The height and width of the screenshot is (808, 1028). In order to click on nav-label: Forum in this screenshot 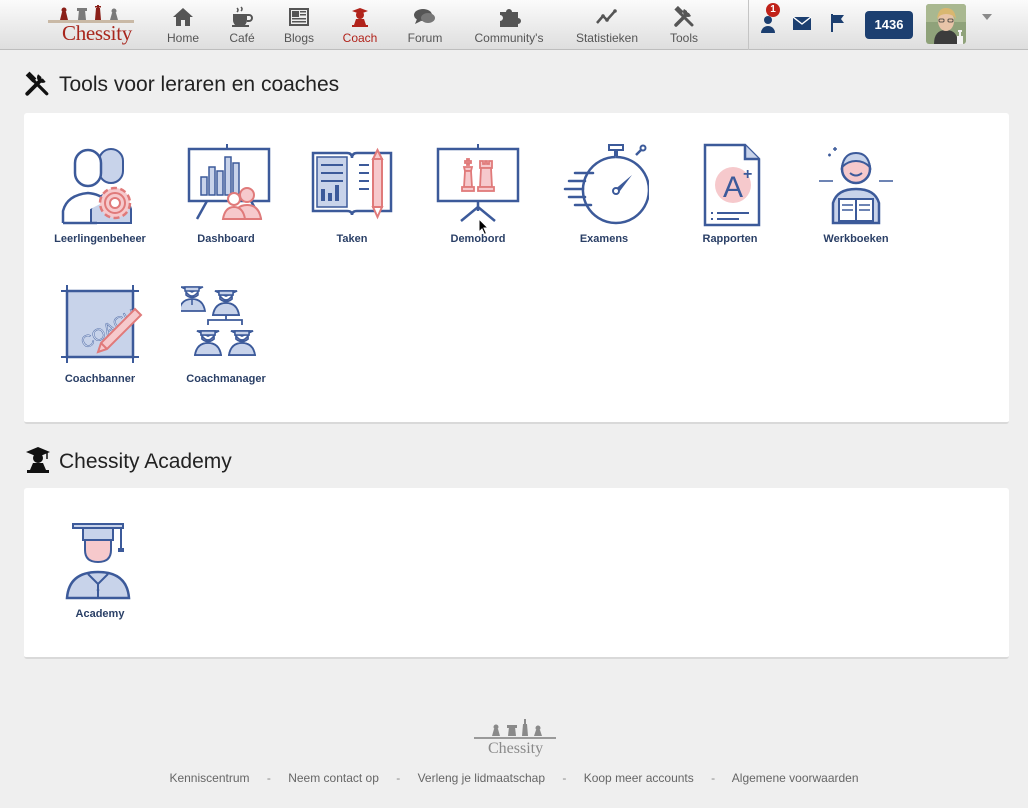, I will do `click(425, 38)`.